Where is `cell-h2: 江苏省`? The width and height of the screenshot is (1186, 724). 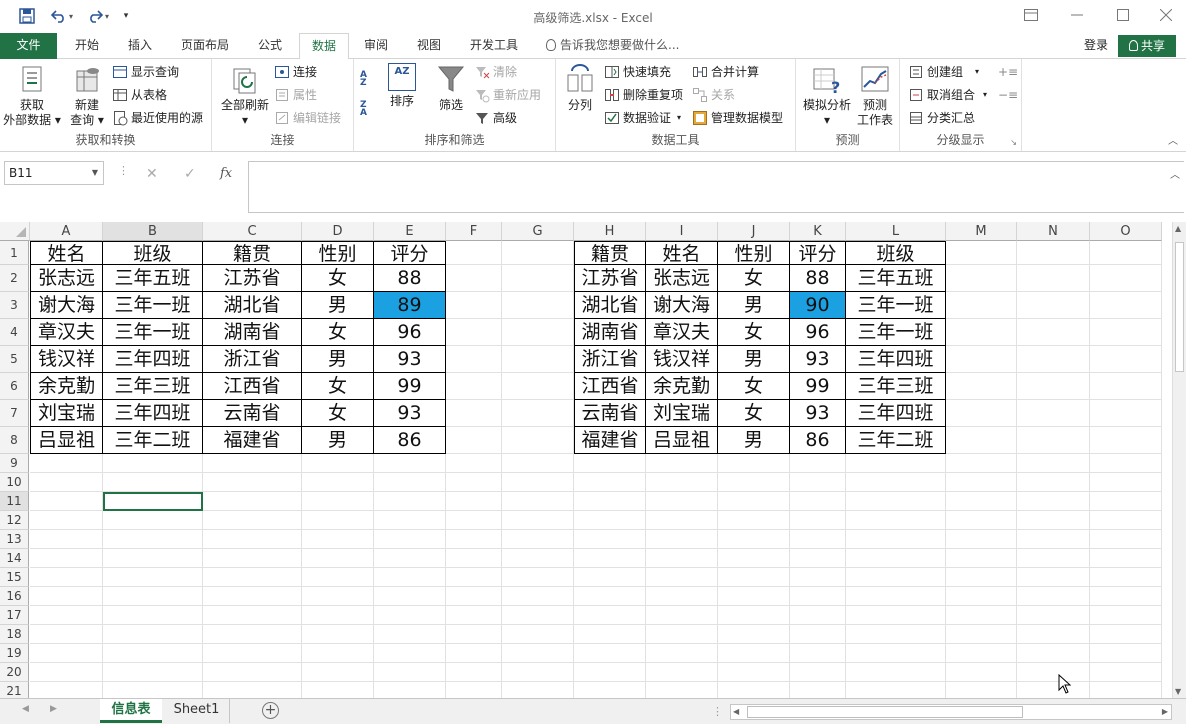
cell-h2: 江苏省 is located at coordinates (610, 278).